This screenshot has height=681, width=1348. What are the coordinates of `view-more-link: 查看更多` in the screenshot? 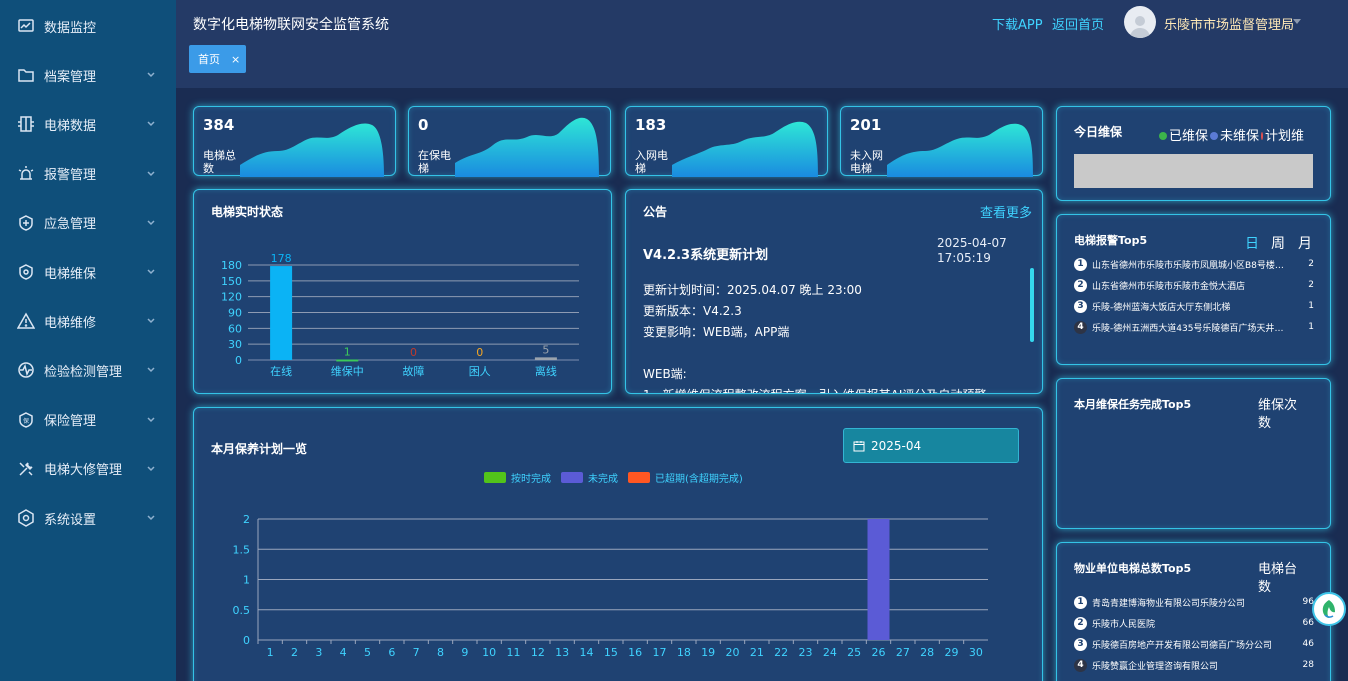 It's located at (1006, 211).